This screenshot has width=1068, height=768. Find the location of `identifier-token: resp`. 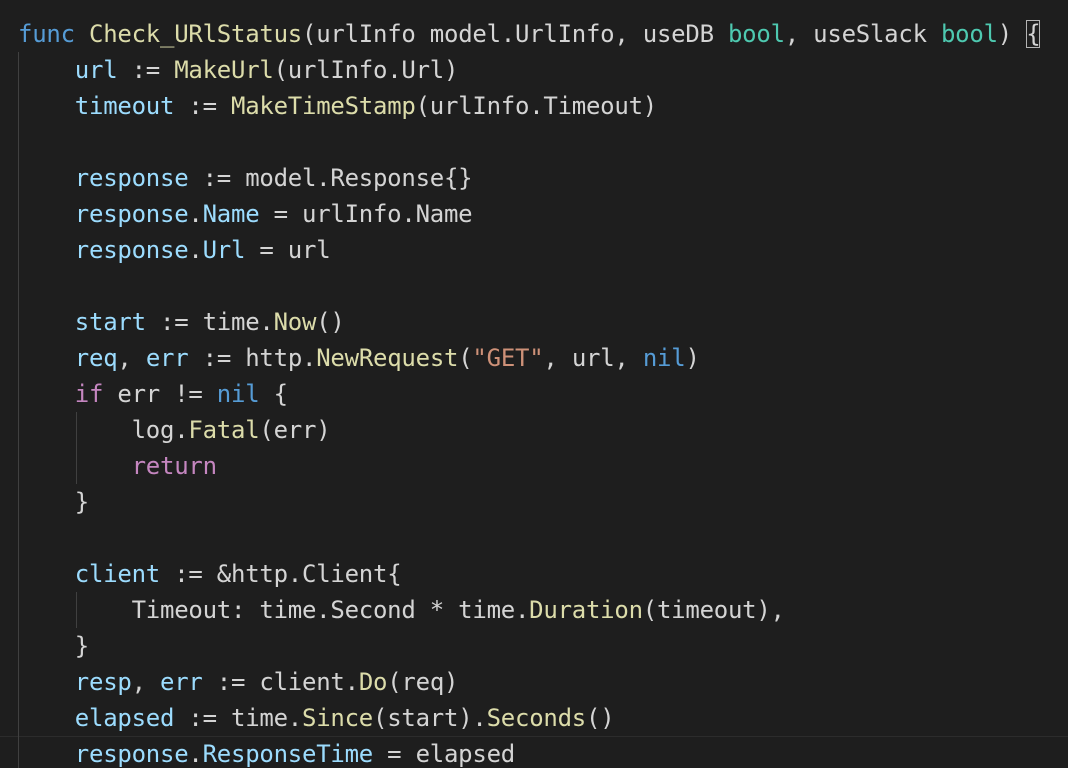

identifier-token: resp is located at coordinates (103, 682).